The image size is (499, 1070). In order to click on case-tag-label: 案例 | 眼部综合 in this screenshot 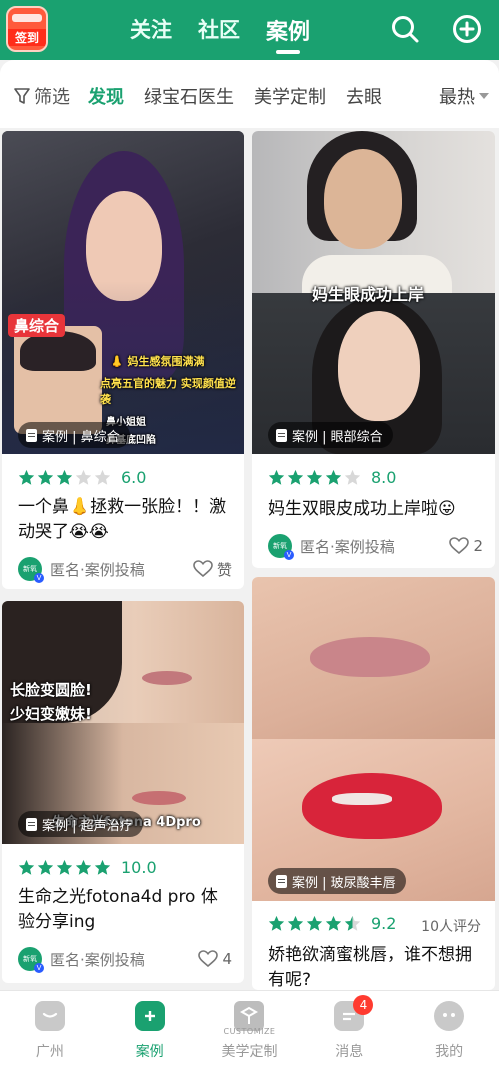, I will do `click(337, 437)`.